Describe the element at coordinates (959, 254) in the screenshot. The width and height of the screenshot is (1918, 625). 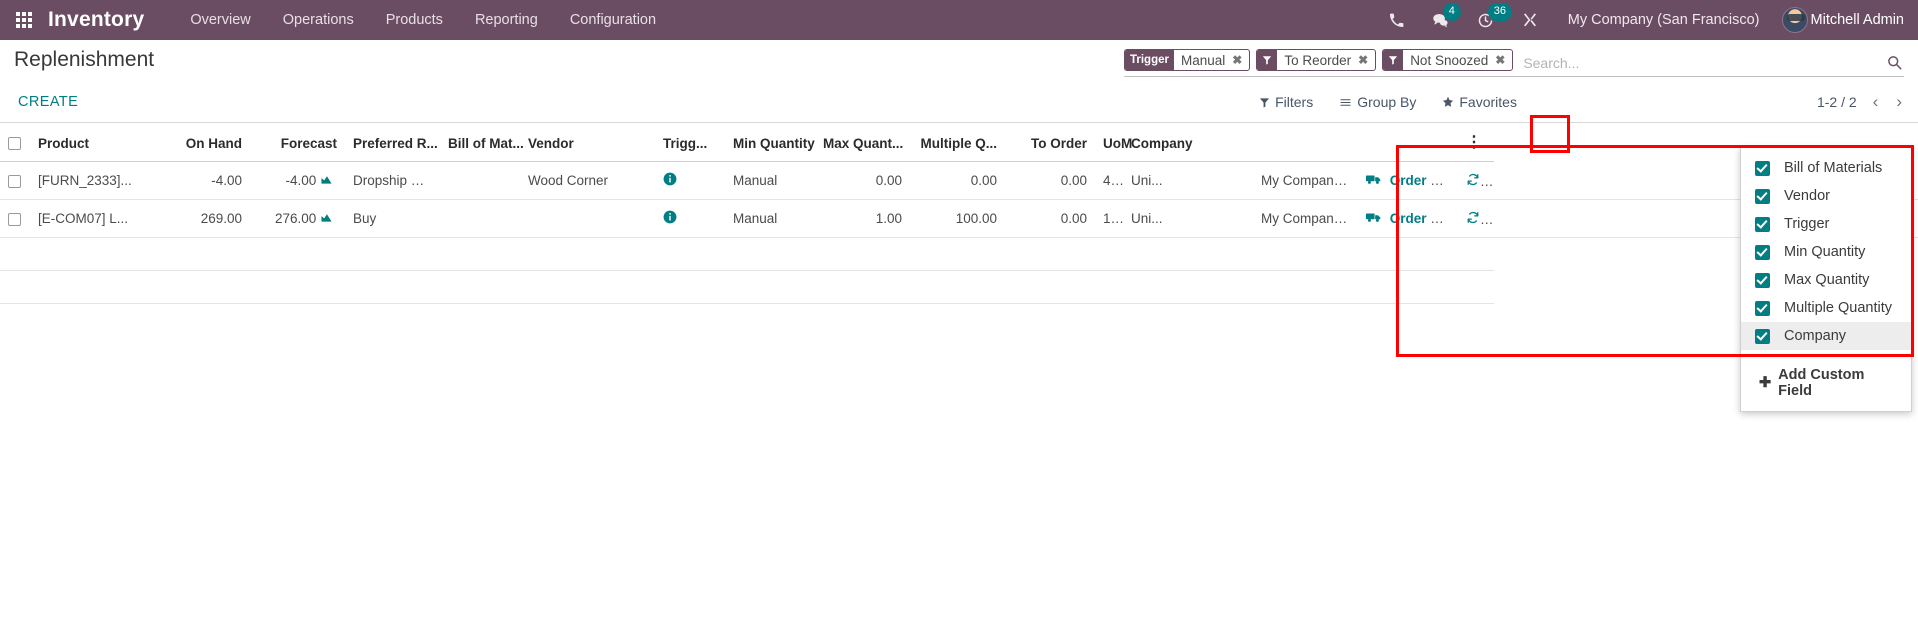
I see `empty-row` at that location.